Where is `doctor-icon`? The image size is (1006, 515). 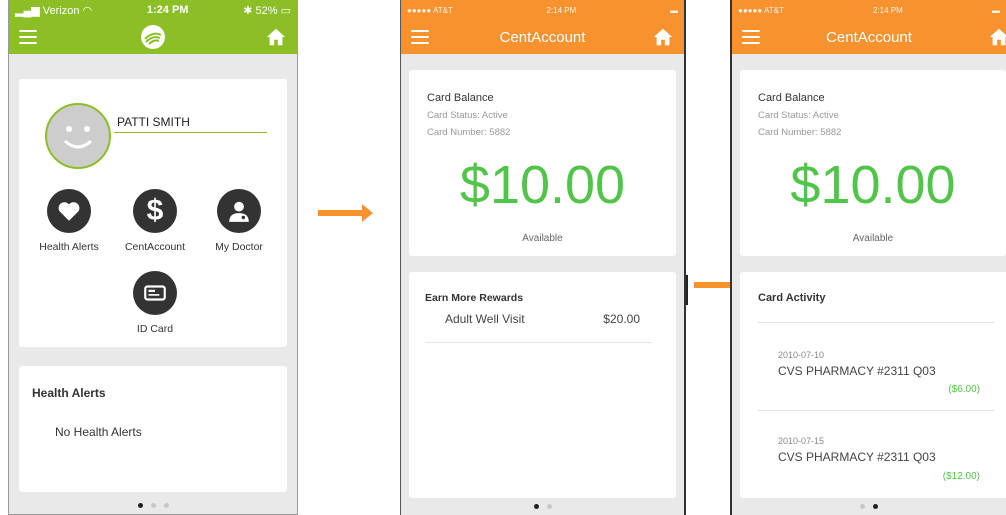
doctor-icon is located at coordinates (239, 211).